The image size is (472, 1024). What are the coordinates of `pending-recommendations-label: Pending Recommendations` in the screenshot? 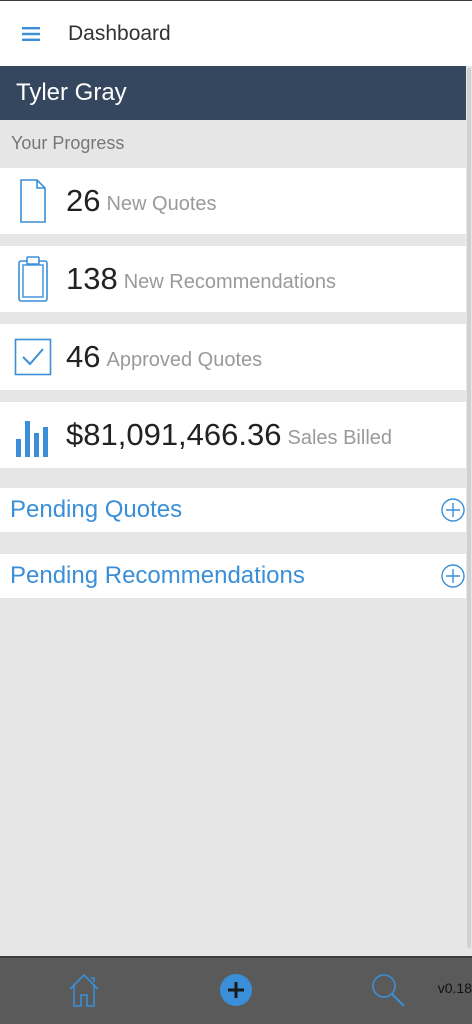 It's located at (157, 575).